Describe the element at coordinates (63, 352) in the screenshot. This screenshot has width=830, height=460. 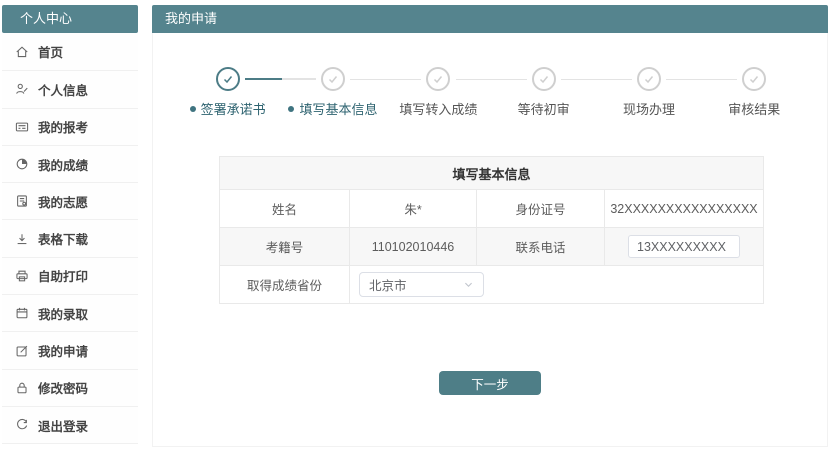
I see `sidebar-item-label: 我的申请` at that location.